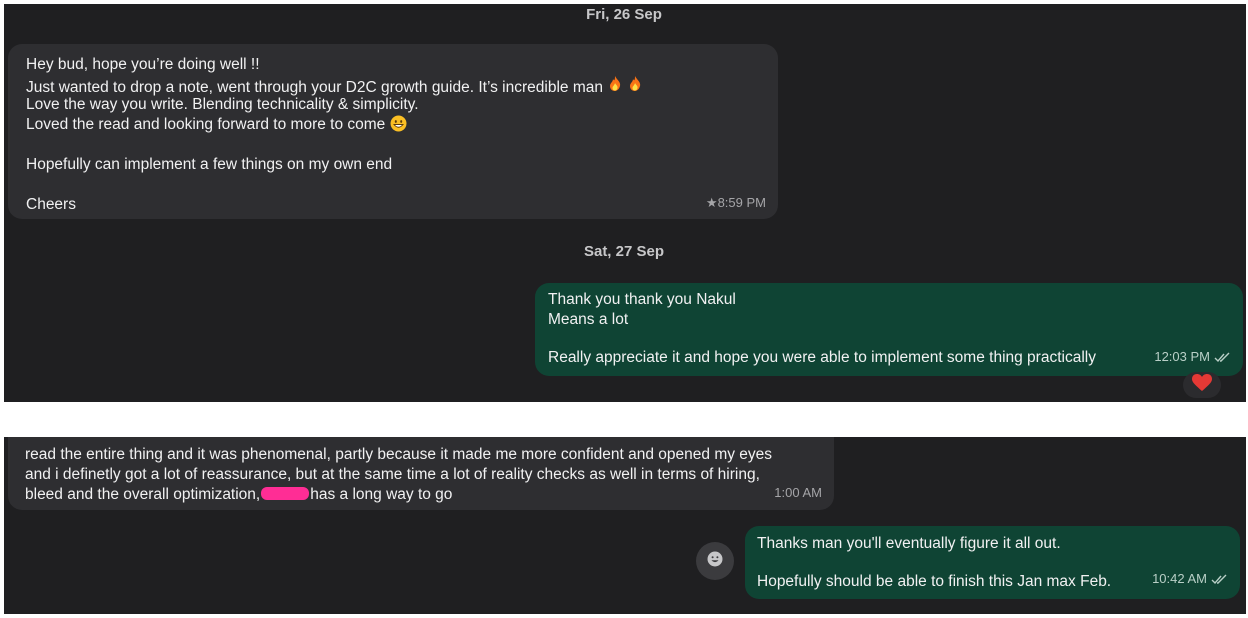 This screenshot has width=1248, height=618. I want to click on message-line: Cheers, so click(51, 204).